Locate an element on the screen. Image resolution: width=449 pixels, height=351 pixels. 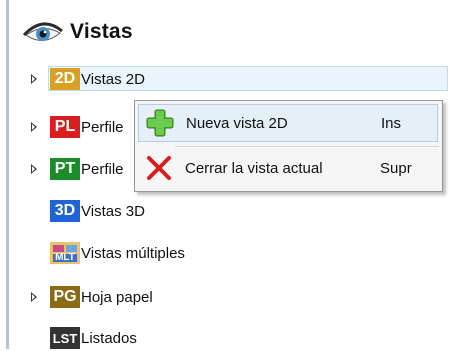
badge-pt-icon: PT is located at coordinates (65, 169).